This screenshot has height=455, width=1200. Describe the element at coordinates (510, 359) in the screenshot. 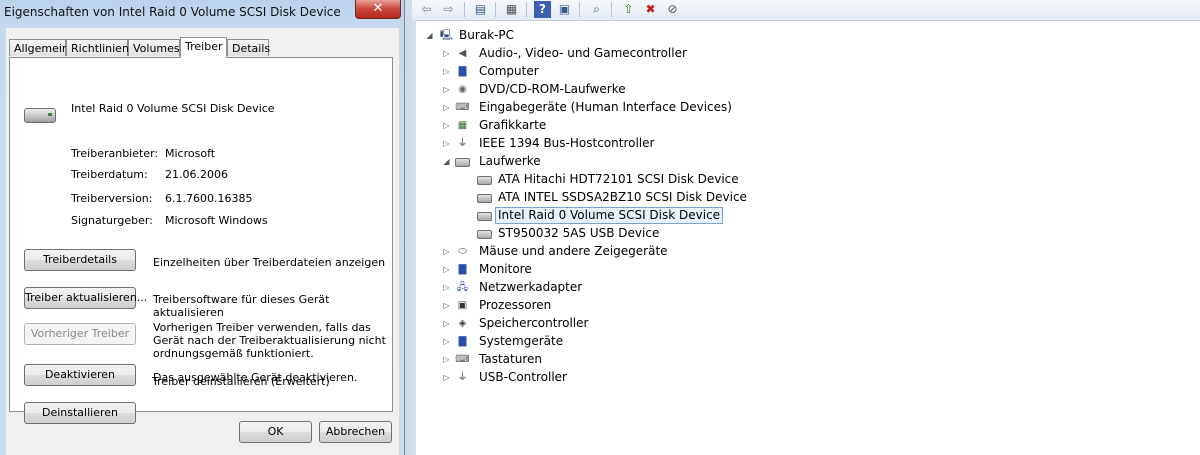

I see `tree-item-label: Tastaturen` at that location.